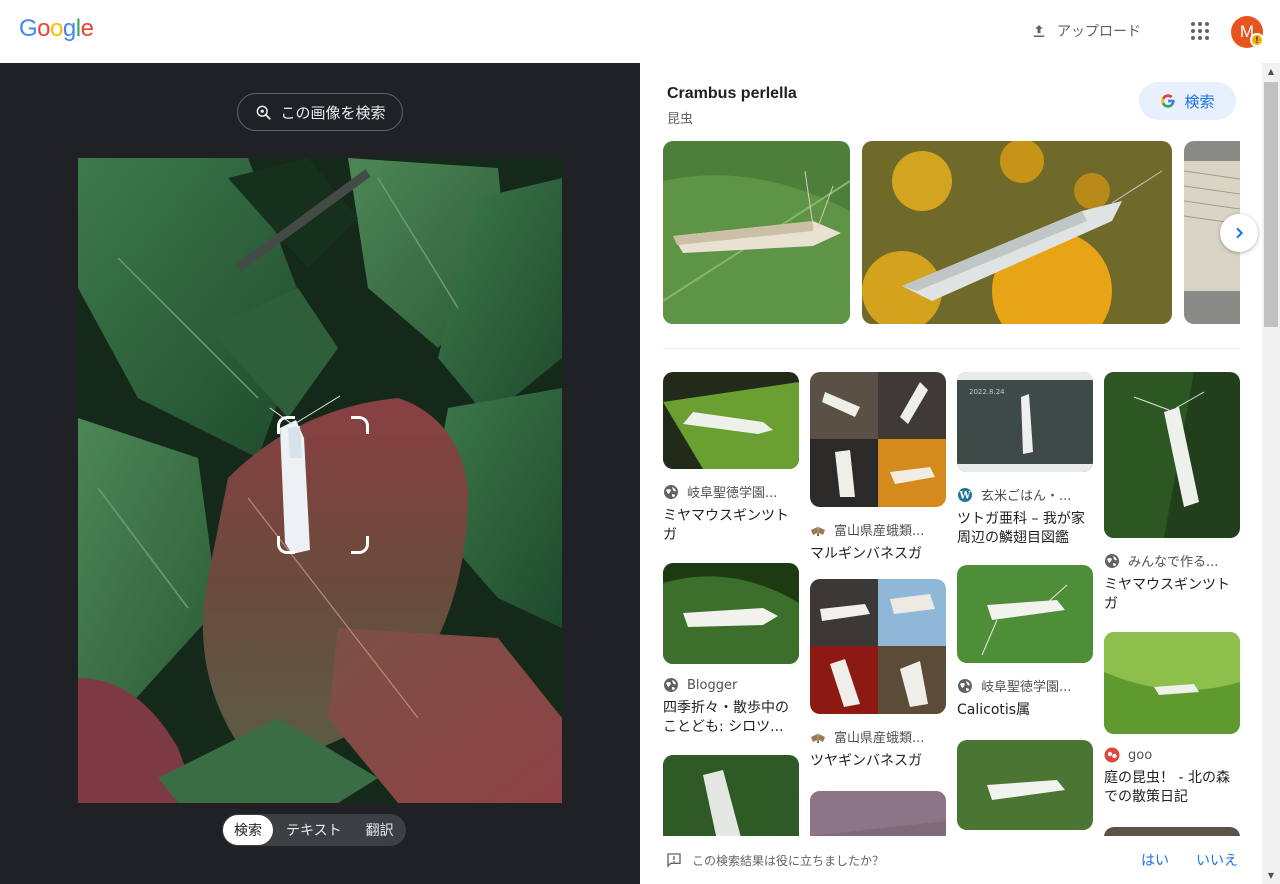  I want to click on tab-translate: 翻訳, so click(380, 830).